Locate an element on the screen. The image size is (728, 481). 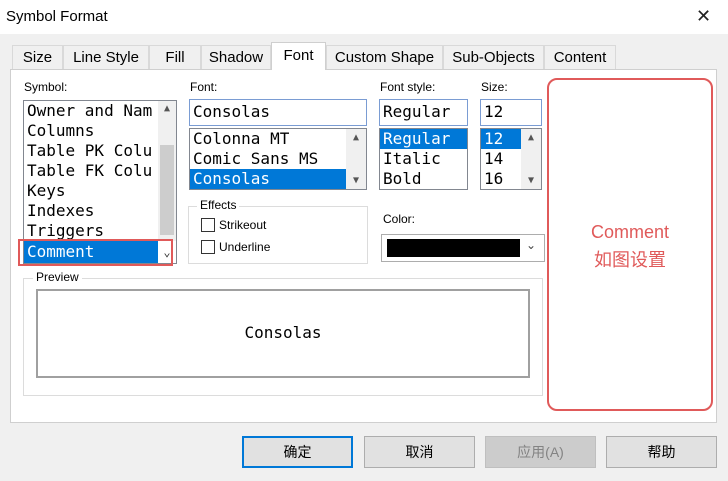
font-style-label: Font style: is located at coordinates (408, 87).